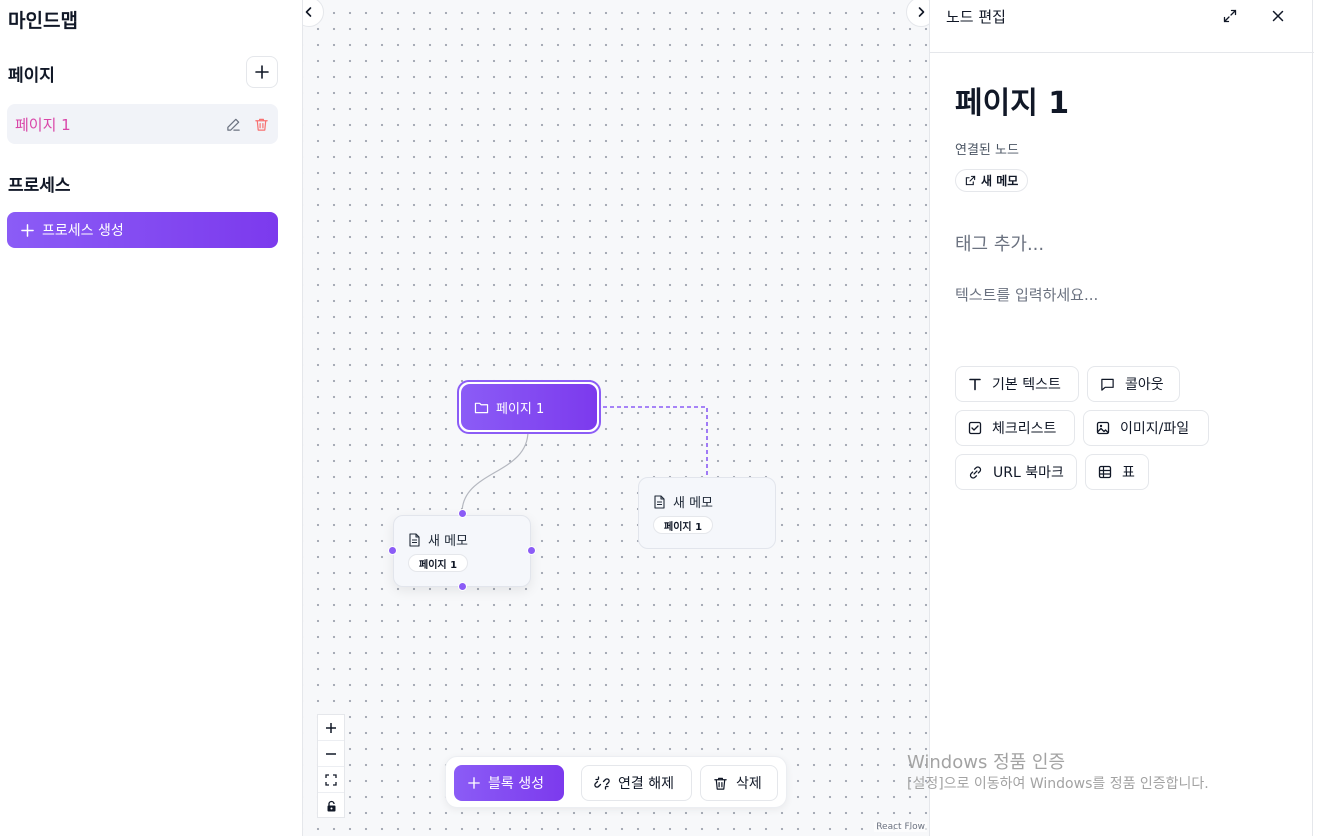 The width and height of the screenshot is (1321, 836). I want to click on fit-view-icon, so click(331, 779).